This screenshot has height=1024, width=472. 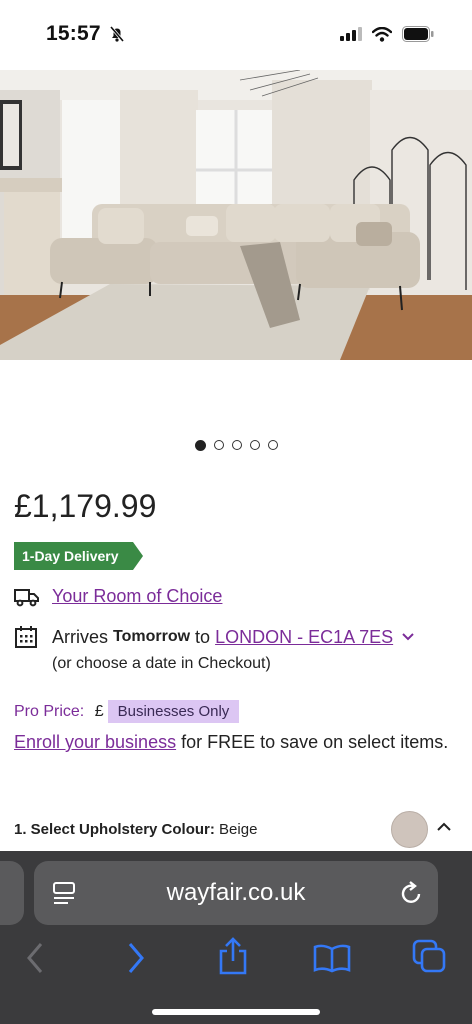 What do you see at coordinates (137, 596) in the screenshot?
I see `room-of-choice-link: Your Room of Choice` at bounding box center [137, 596].